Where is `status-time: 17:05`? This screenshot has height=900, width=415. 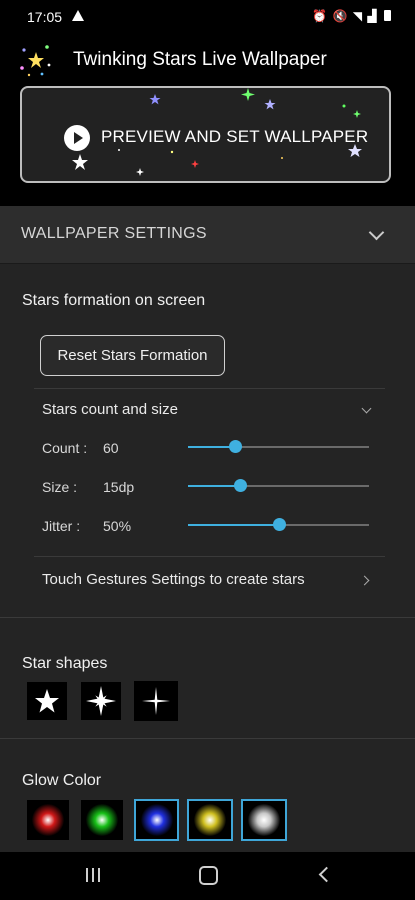
status-time: 17:05 is located at coordinates (45, 17).